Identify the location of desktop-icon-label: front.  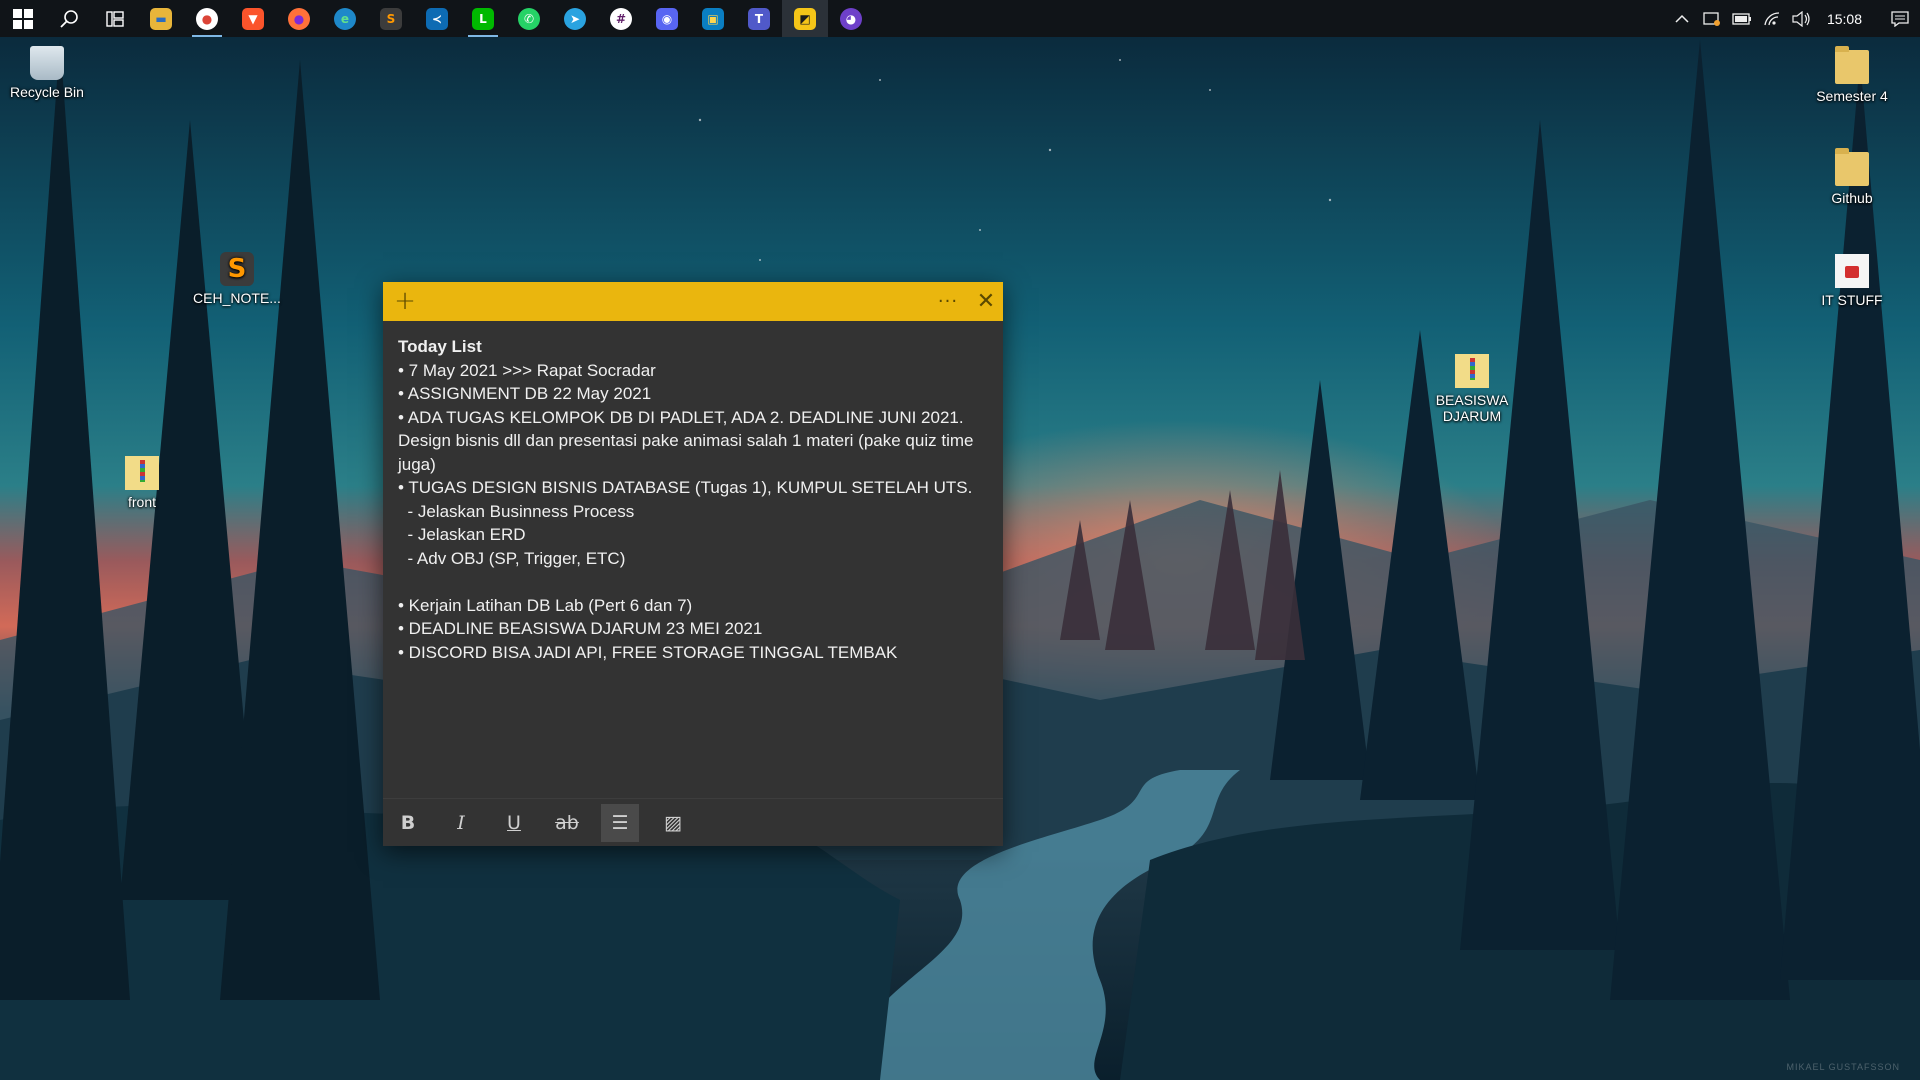
(141, 502).